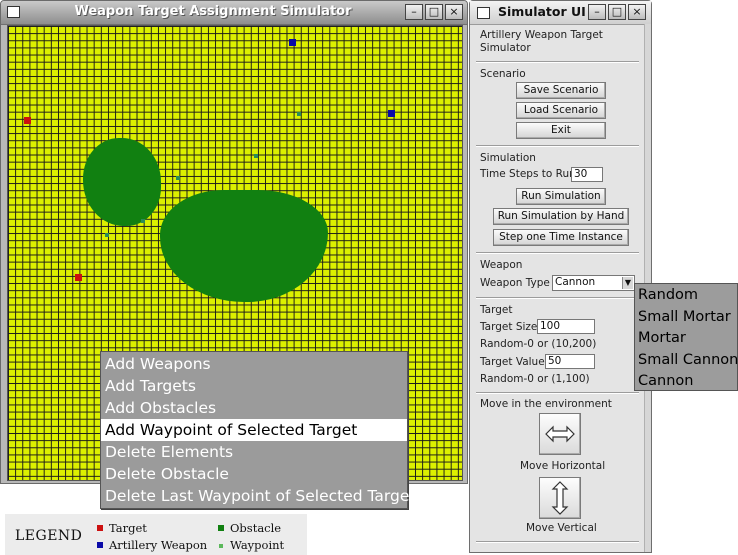  Describe the element at coordinates (686, 382) in the screenshot. I see `weapon-option-cannon: Cannon` at that location.